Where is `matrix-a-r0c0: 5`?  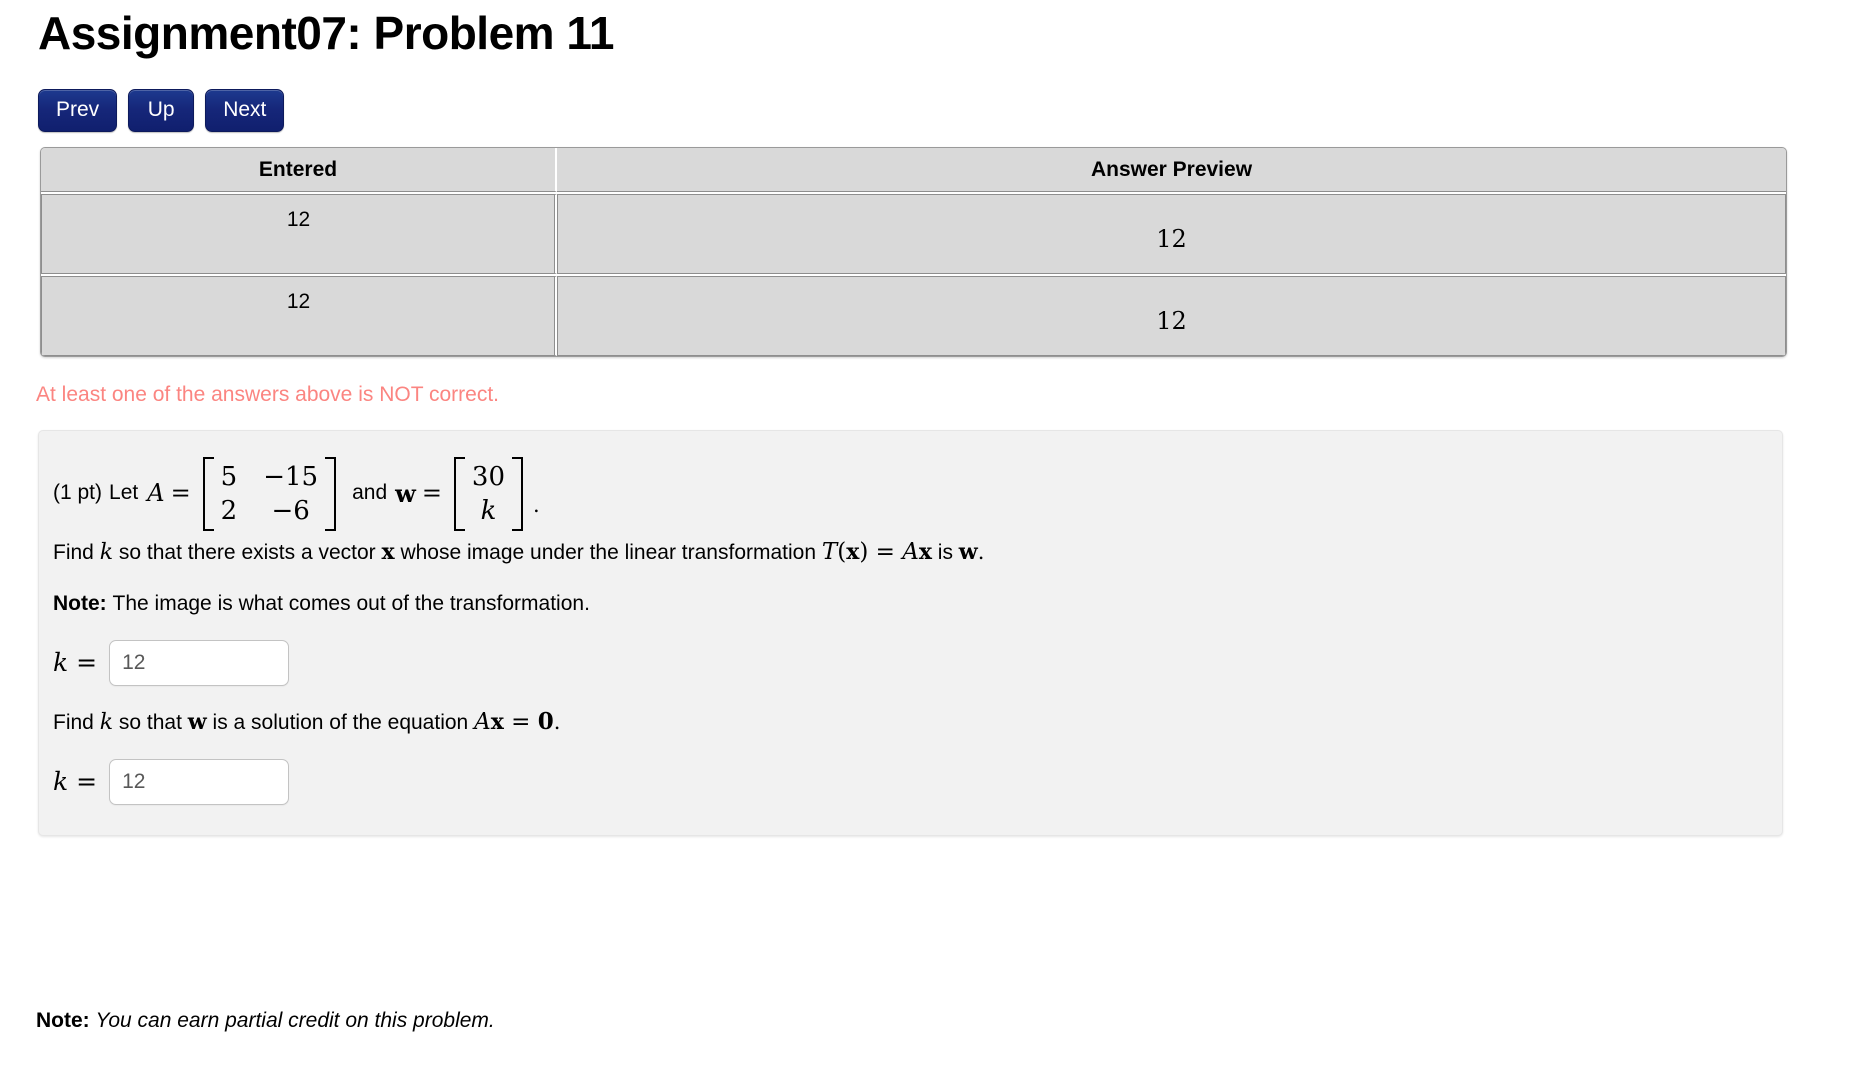 matrix-a-r0c0: 5 is located at coordinates (229, 477).